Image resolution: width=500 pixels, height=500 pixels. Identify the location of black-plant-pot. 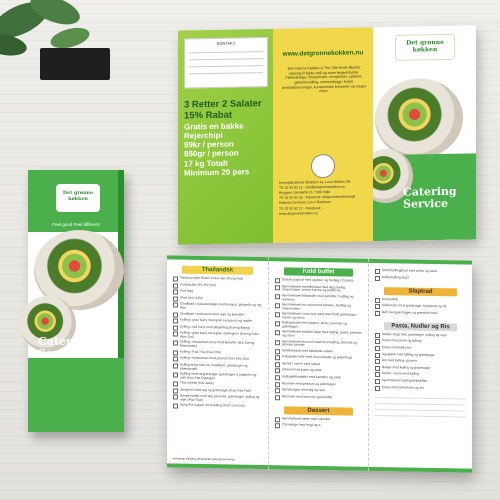
(75, 64).